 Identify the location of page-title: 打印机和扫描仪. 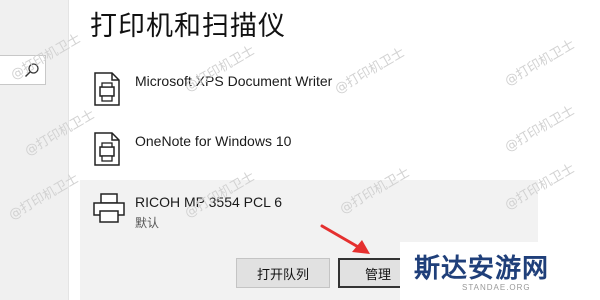
(188, 26).